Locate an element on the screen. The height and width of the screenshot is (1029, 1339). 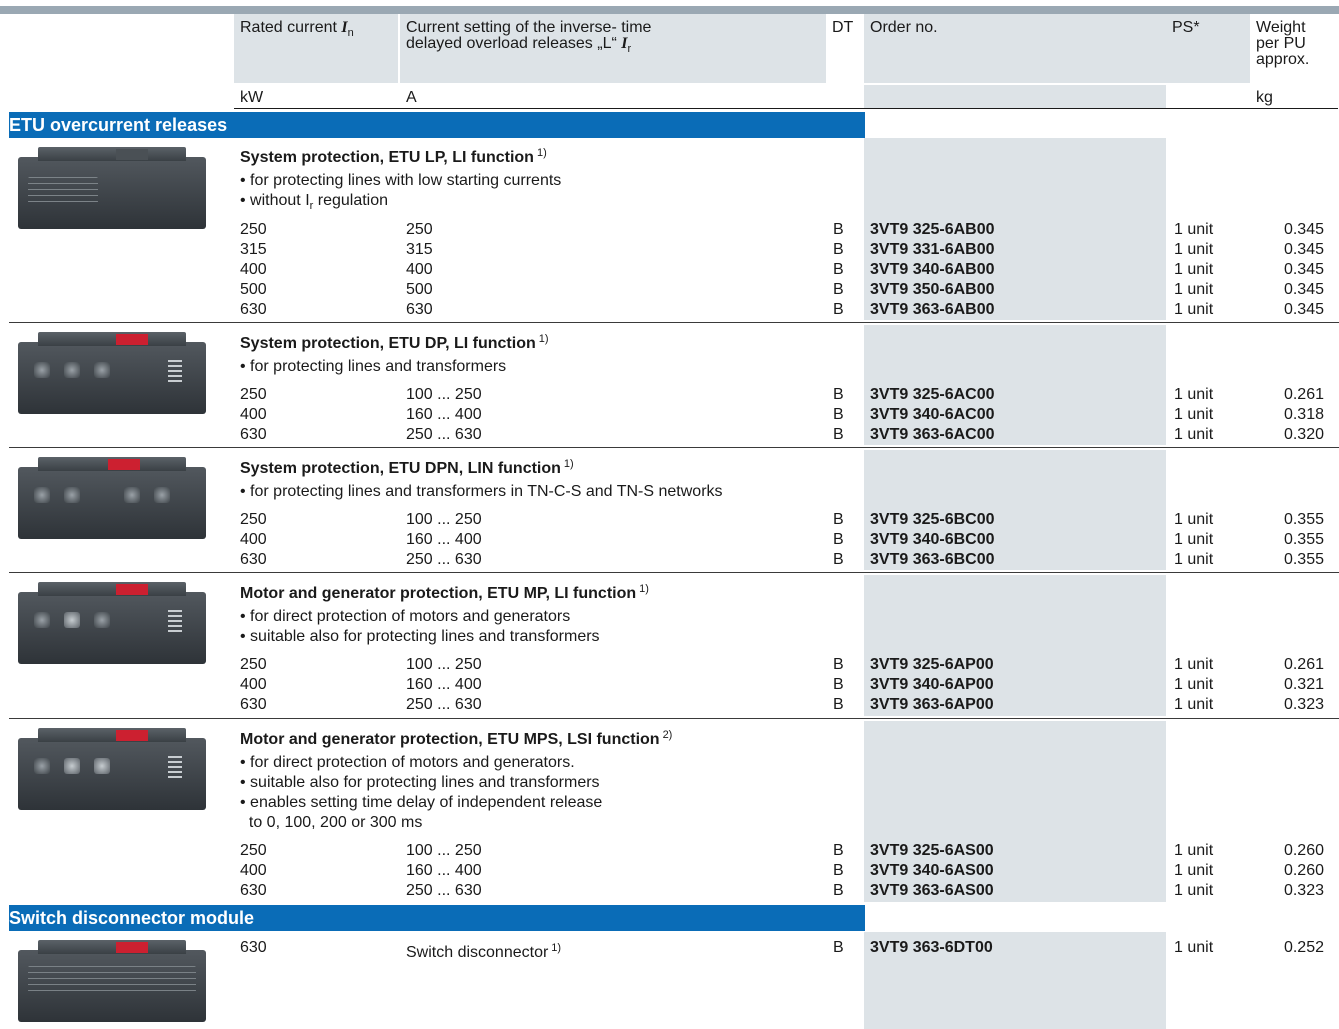
table-row: 500 500 B 3VT9 350-6AB00 1 unit 0.345 is located at coordinates (782, 289).